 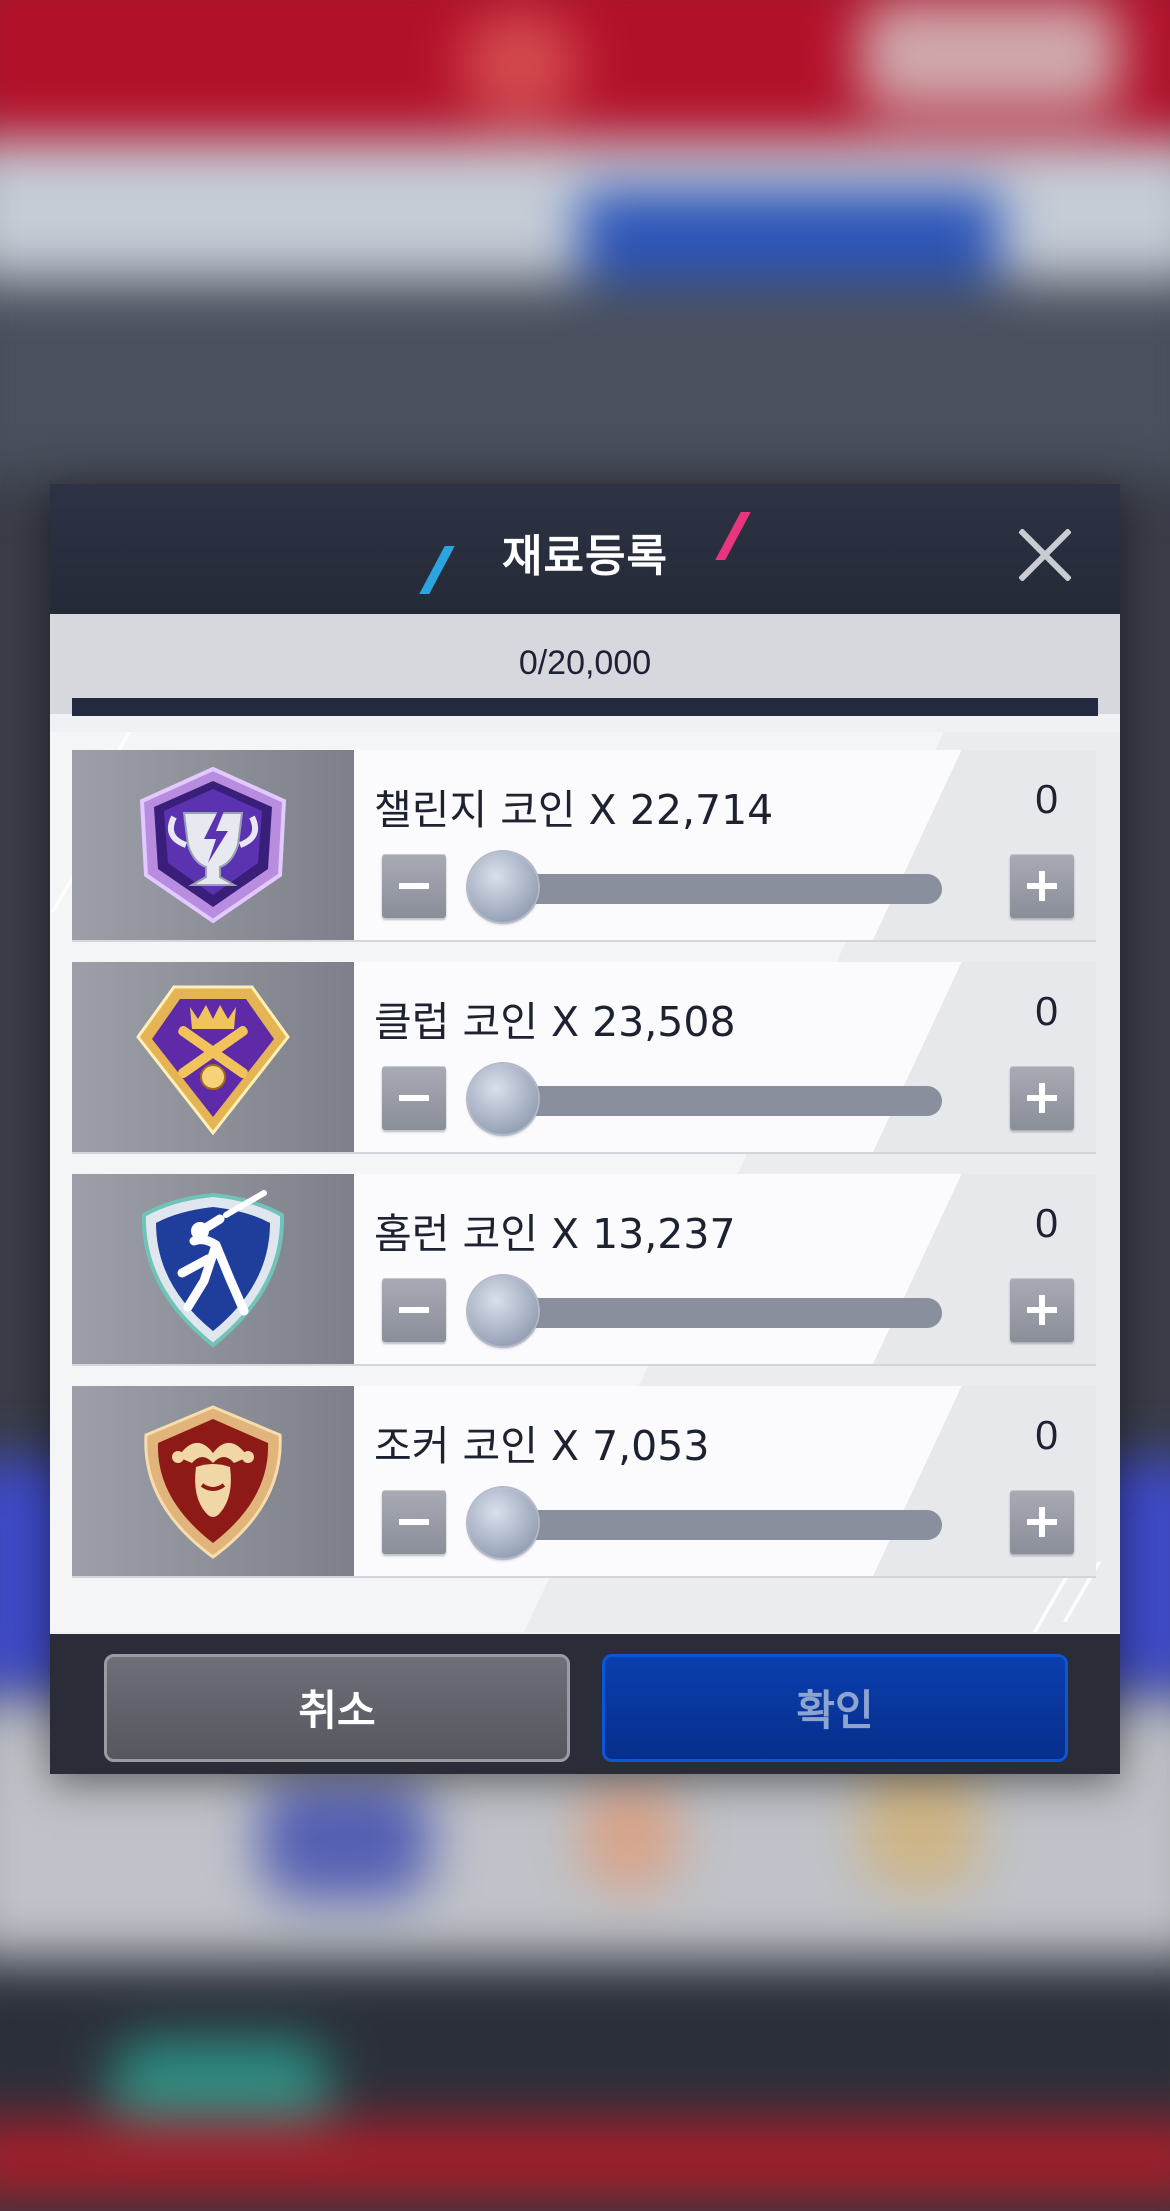 I want to click on dialog-footer: 취소 확인, so click(x=585, y=1704).